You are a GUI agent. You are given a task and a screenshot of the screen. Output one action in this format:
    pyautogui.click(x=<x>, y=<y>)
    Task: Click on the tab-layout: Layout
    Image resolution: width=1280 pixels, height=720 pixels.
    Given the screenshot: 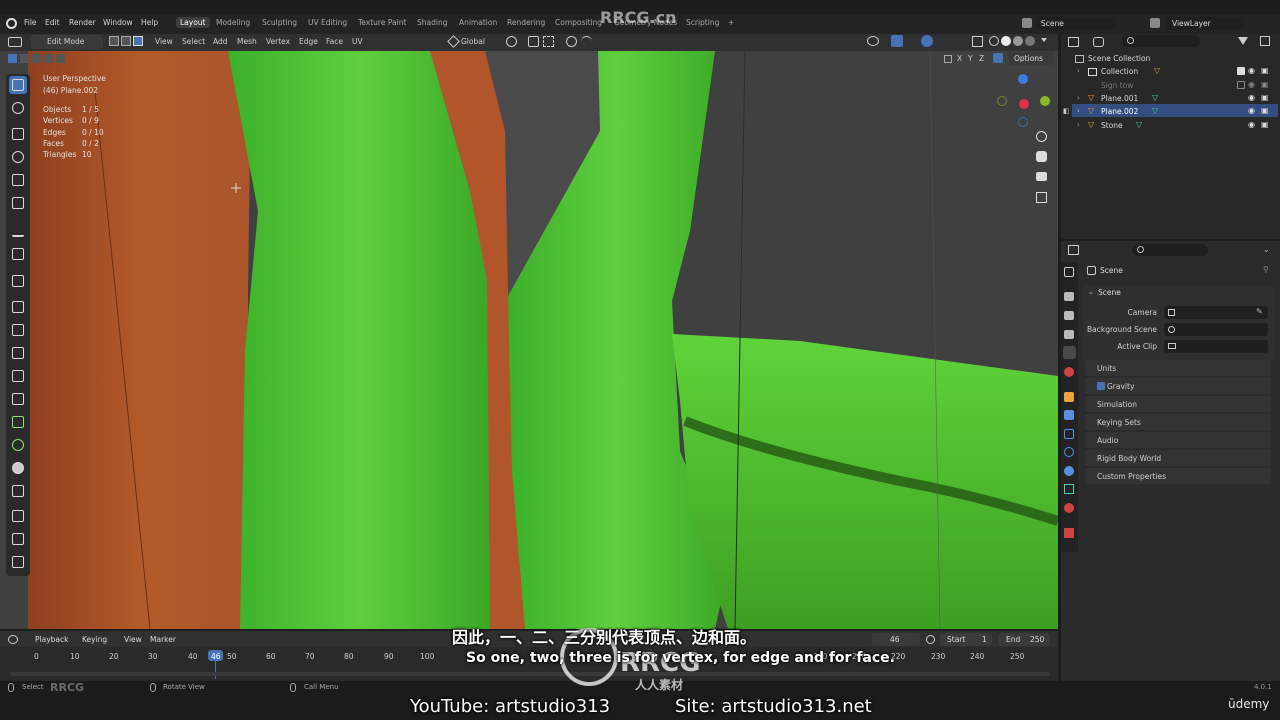 What is the action you would take?
    pyautogui.click(x=193, y=22)
    